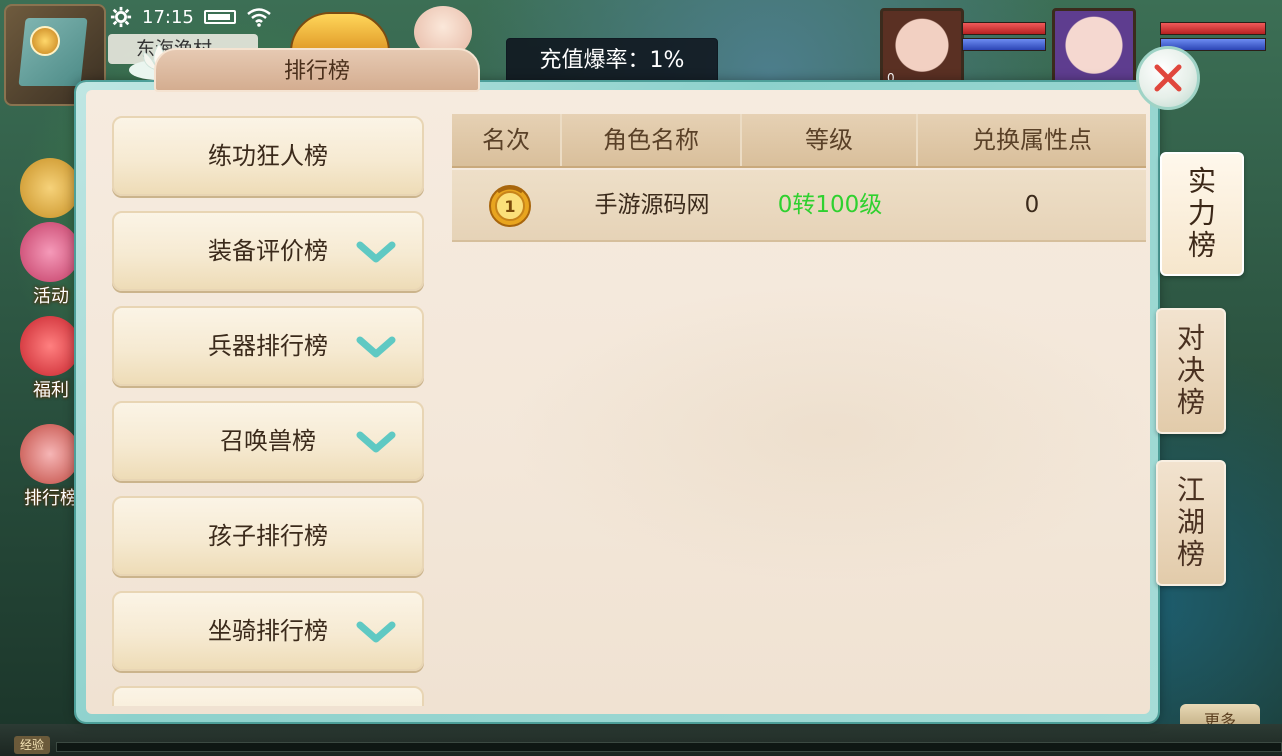 The width and height of the screenshot is (1282, 756). Describe the element at coordinates (1202, 214) in the screenshot. I see `tab-strength-ranking: 实力榜` at that location.